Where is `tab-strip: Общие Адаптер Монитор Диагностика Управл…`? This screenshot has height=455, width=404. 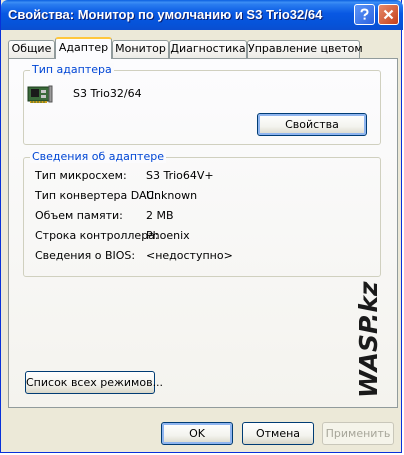 tab-strip: Общие Адаптер Монитор Диагностика Управл… is located at coordinates (203, 48).